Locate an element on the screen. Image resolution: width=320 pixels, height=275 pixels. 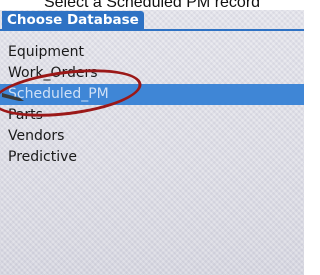
list-item-parts: Parts is located at coordinates (152, 115).